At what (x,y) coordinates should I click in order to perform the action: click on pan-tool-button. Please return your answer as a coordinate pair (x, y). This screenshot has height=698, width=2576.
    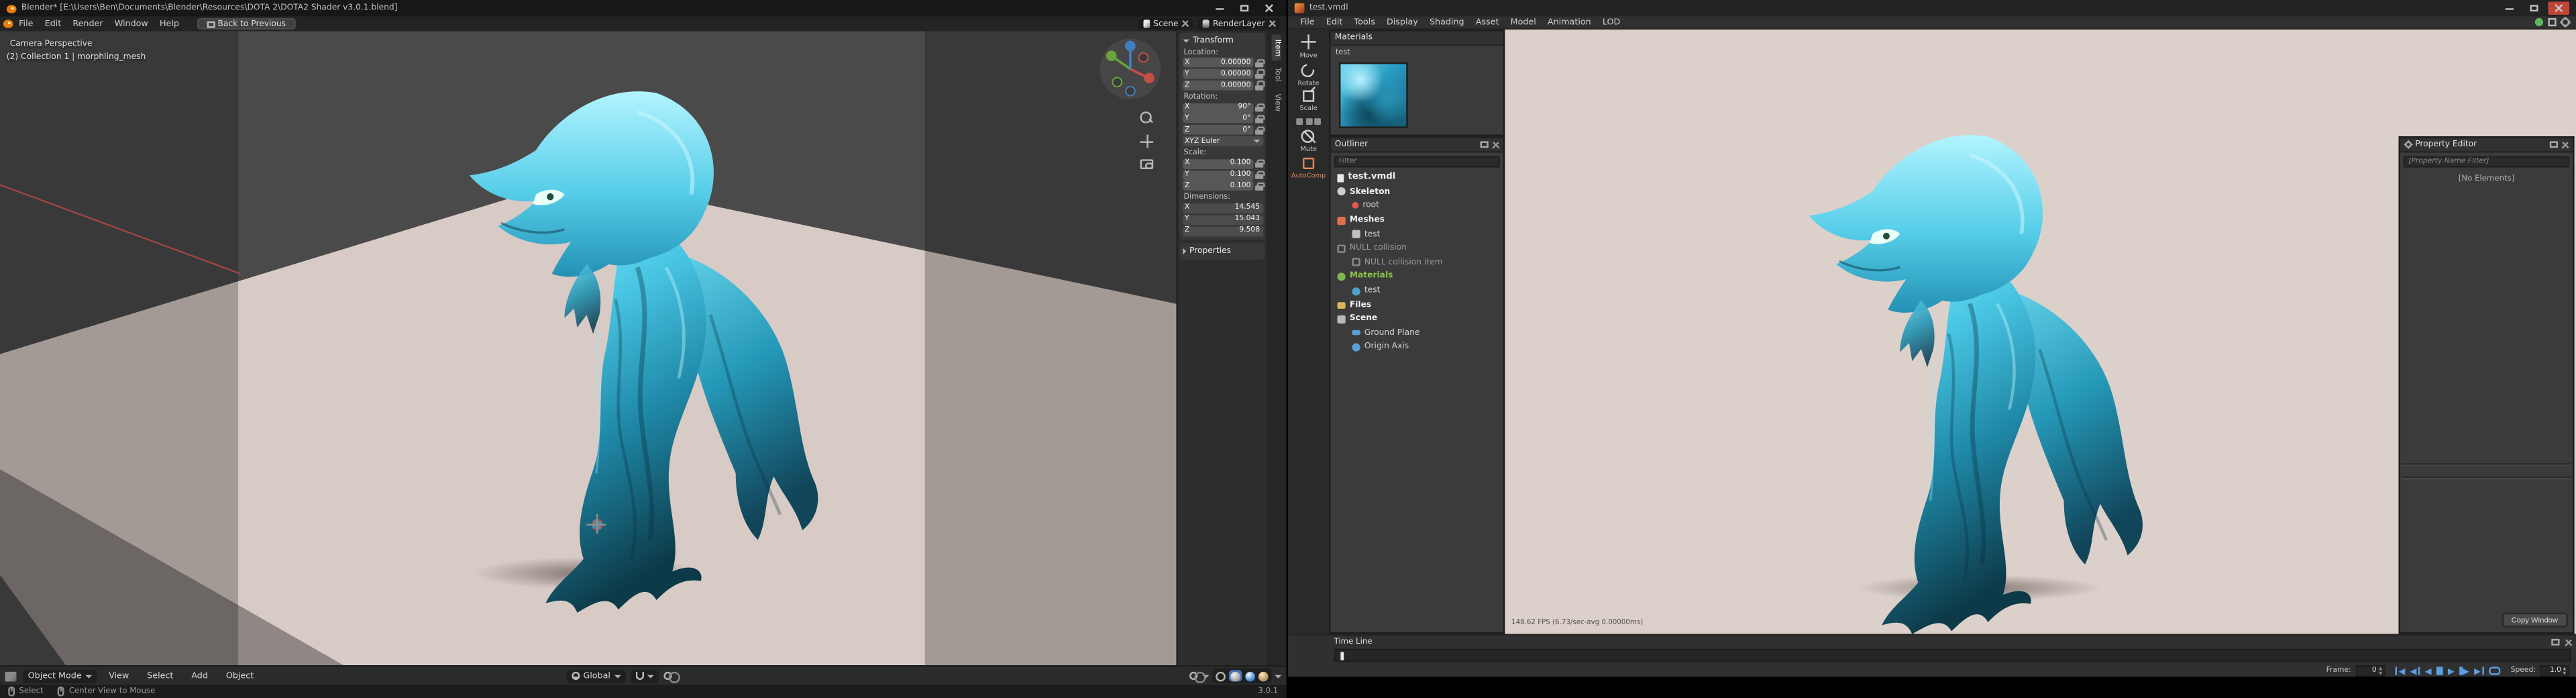
    Looking at the image, I should click on (1146, 141).